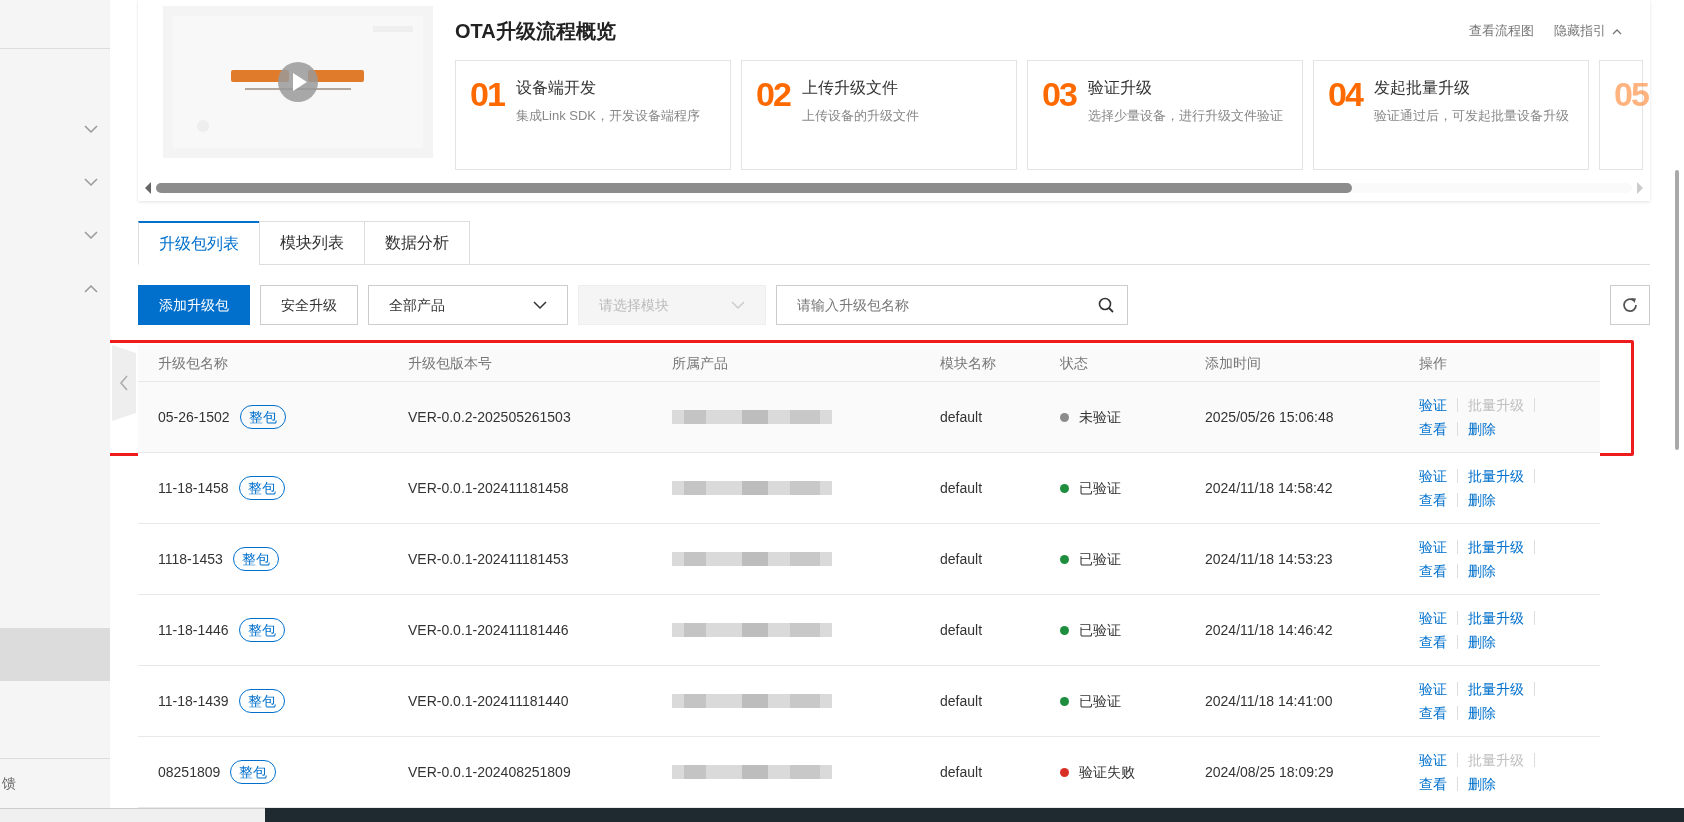  I want to click on collapse-handle, so click(124, 383).